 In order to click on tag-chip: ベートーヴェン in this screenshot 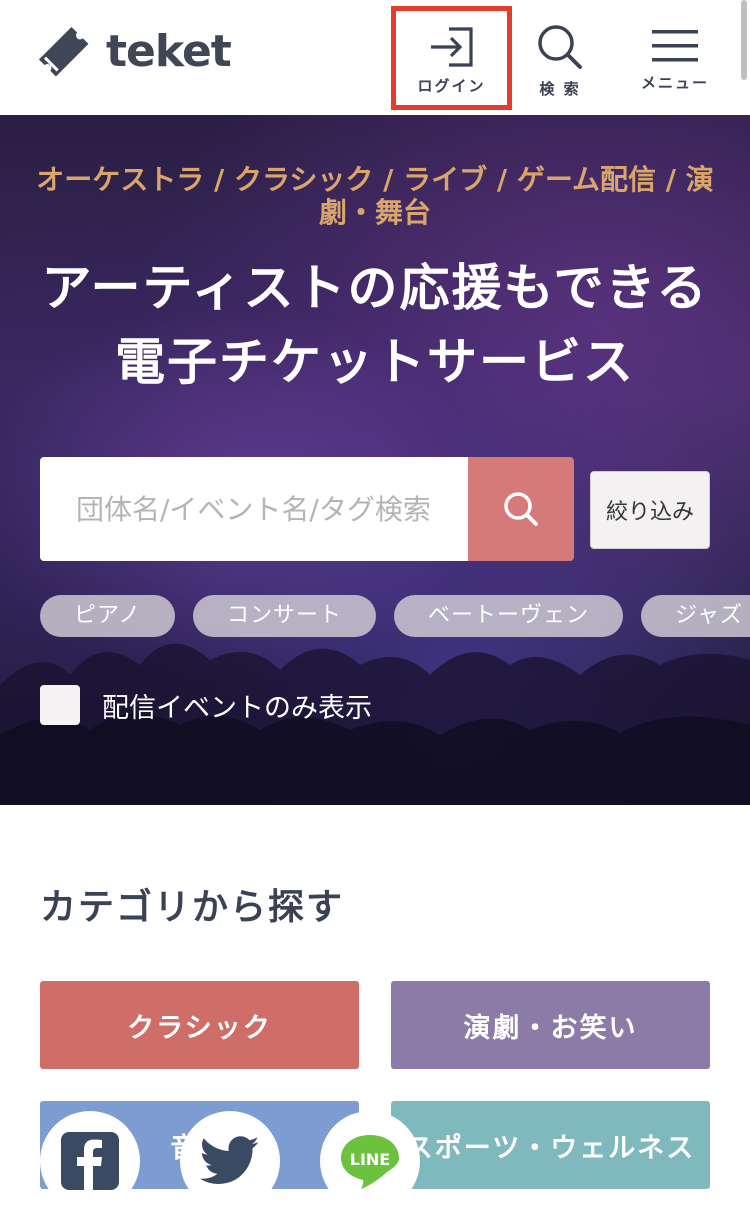, I will do `click(509, 616)`.